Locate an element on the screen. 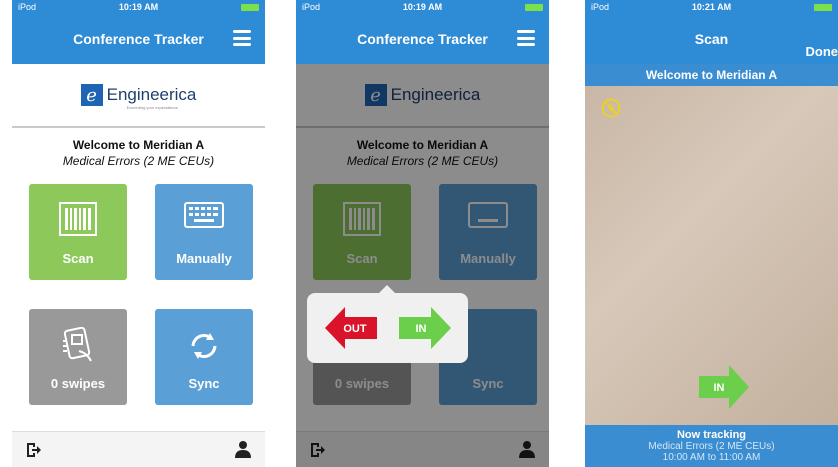 The width and height of the screenshot is (838, 467). tracking-title: Now tracking is located at coordinates (711, 435).